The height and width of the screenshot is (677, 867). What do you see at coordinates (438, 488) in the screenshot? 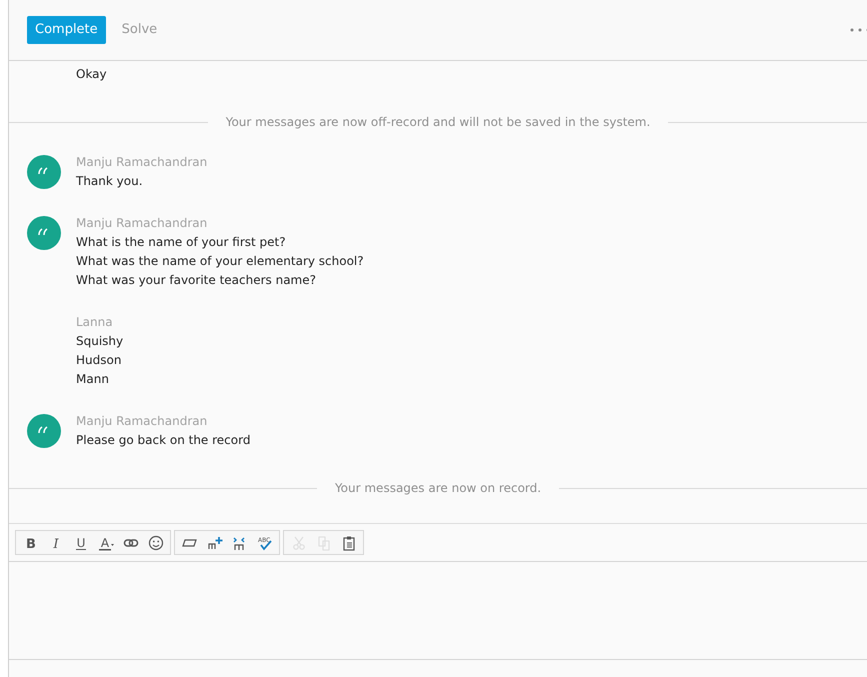
I see `record-notice: Your messages are now on record.` at bounding box center [438, 488].